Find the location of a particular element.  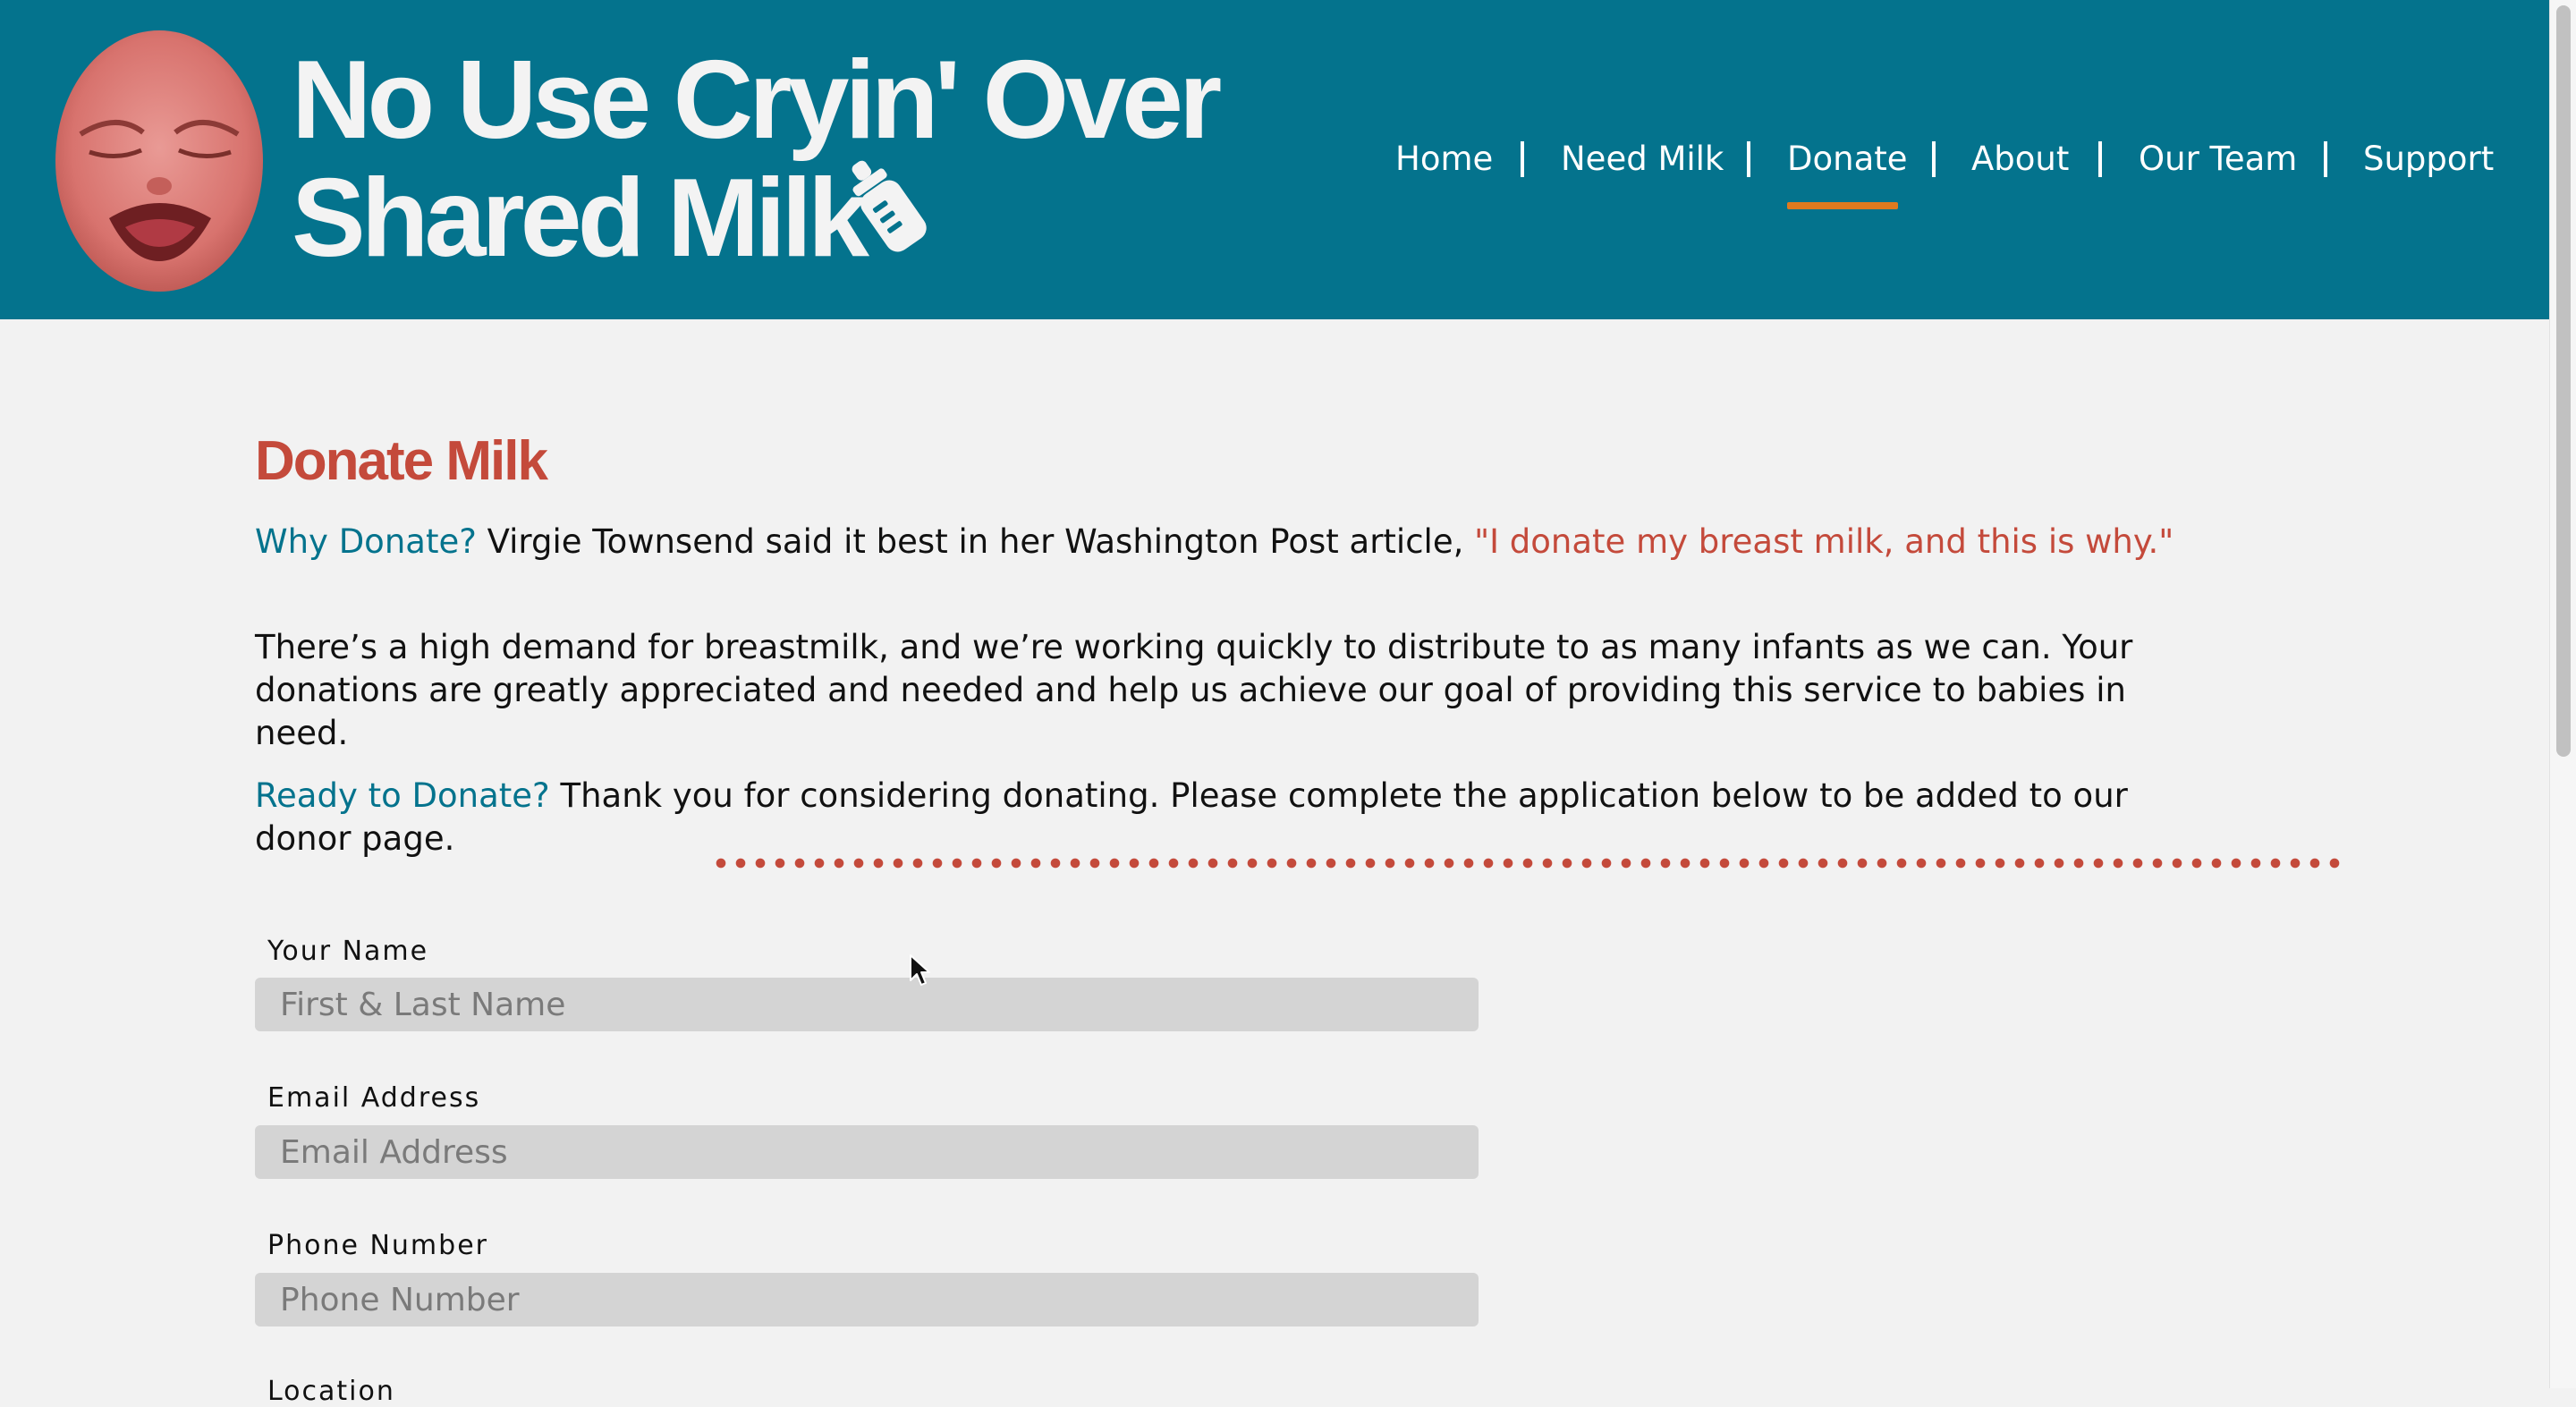

location-label: Location is located at coordinates (331, 1391).